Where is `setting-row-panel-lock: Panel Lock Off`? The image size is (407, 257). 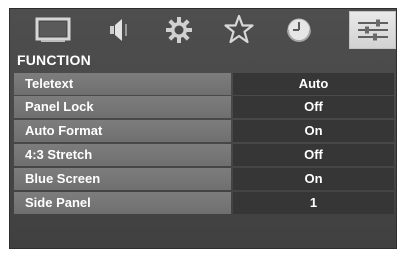
setting-row-panel-lock: Panel Lock Off is located at coordinates (204, 107).